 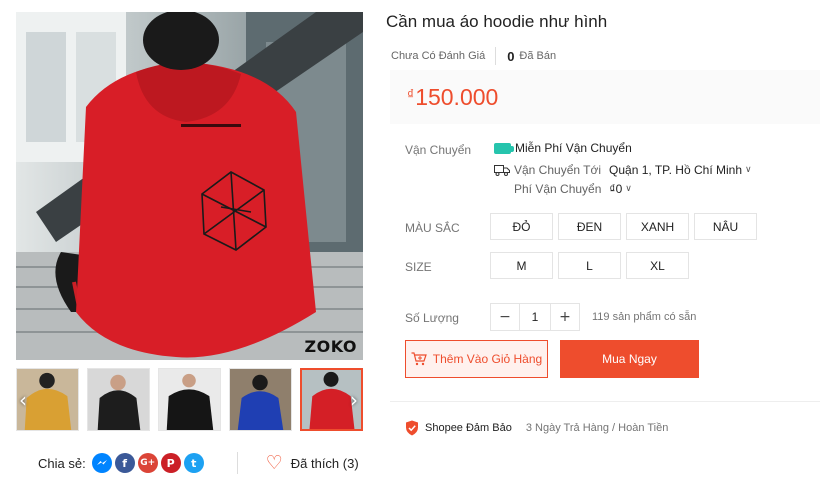 I want to click on free-shipping-line: Miễn Phí Vận Chuyển, so click(x=563, y=148).